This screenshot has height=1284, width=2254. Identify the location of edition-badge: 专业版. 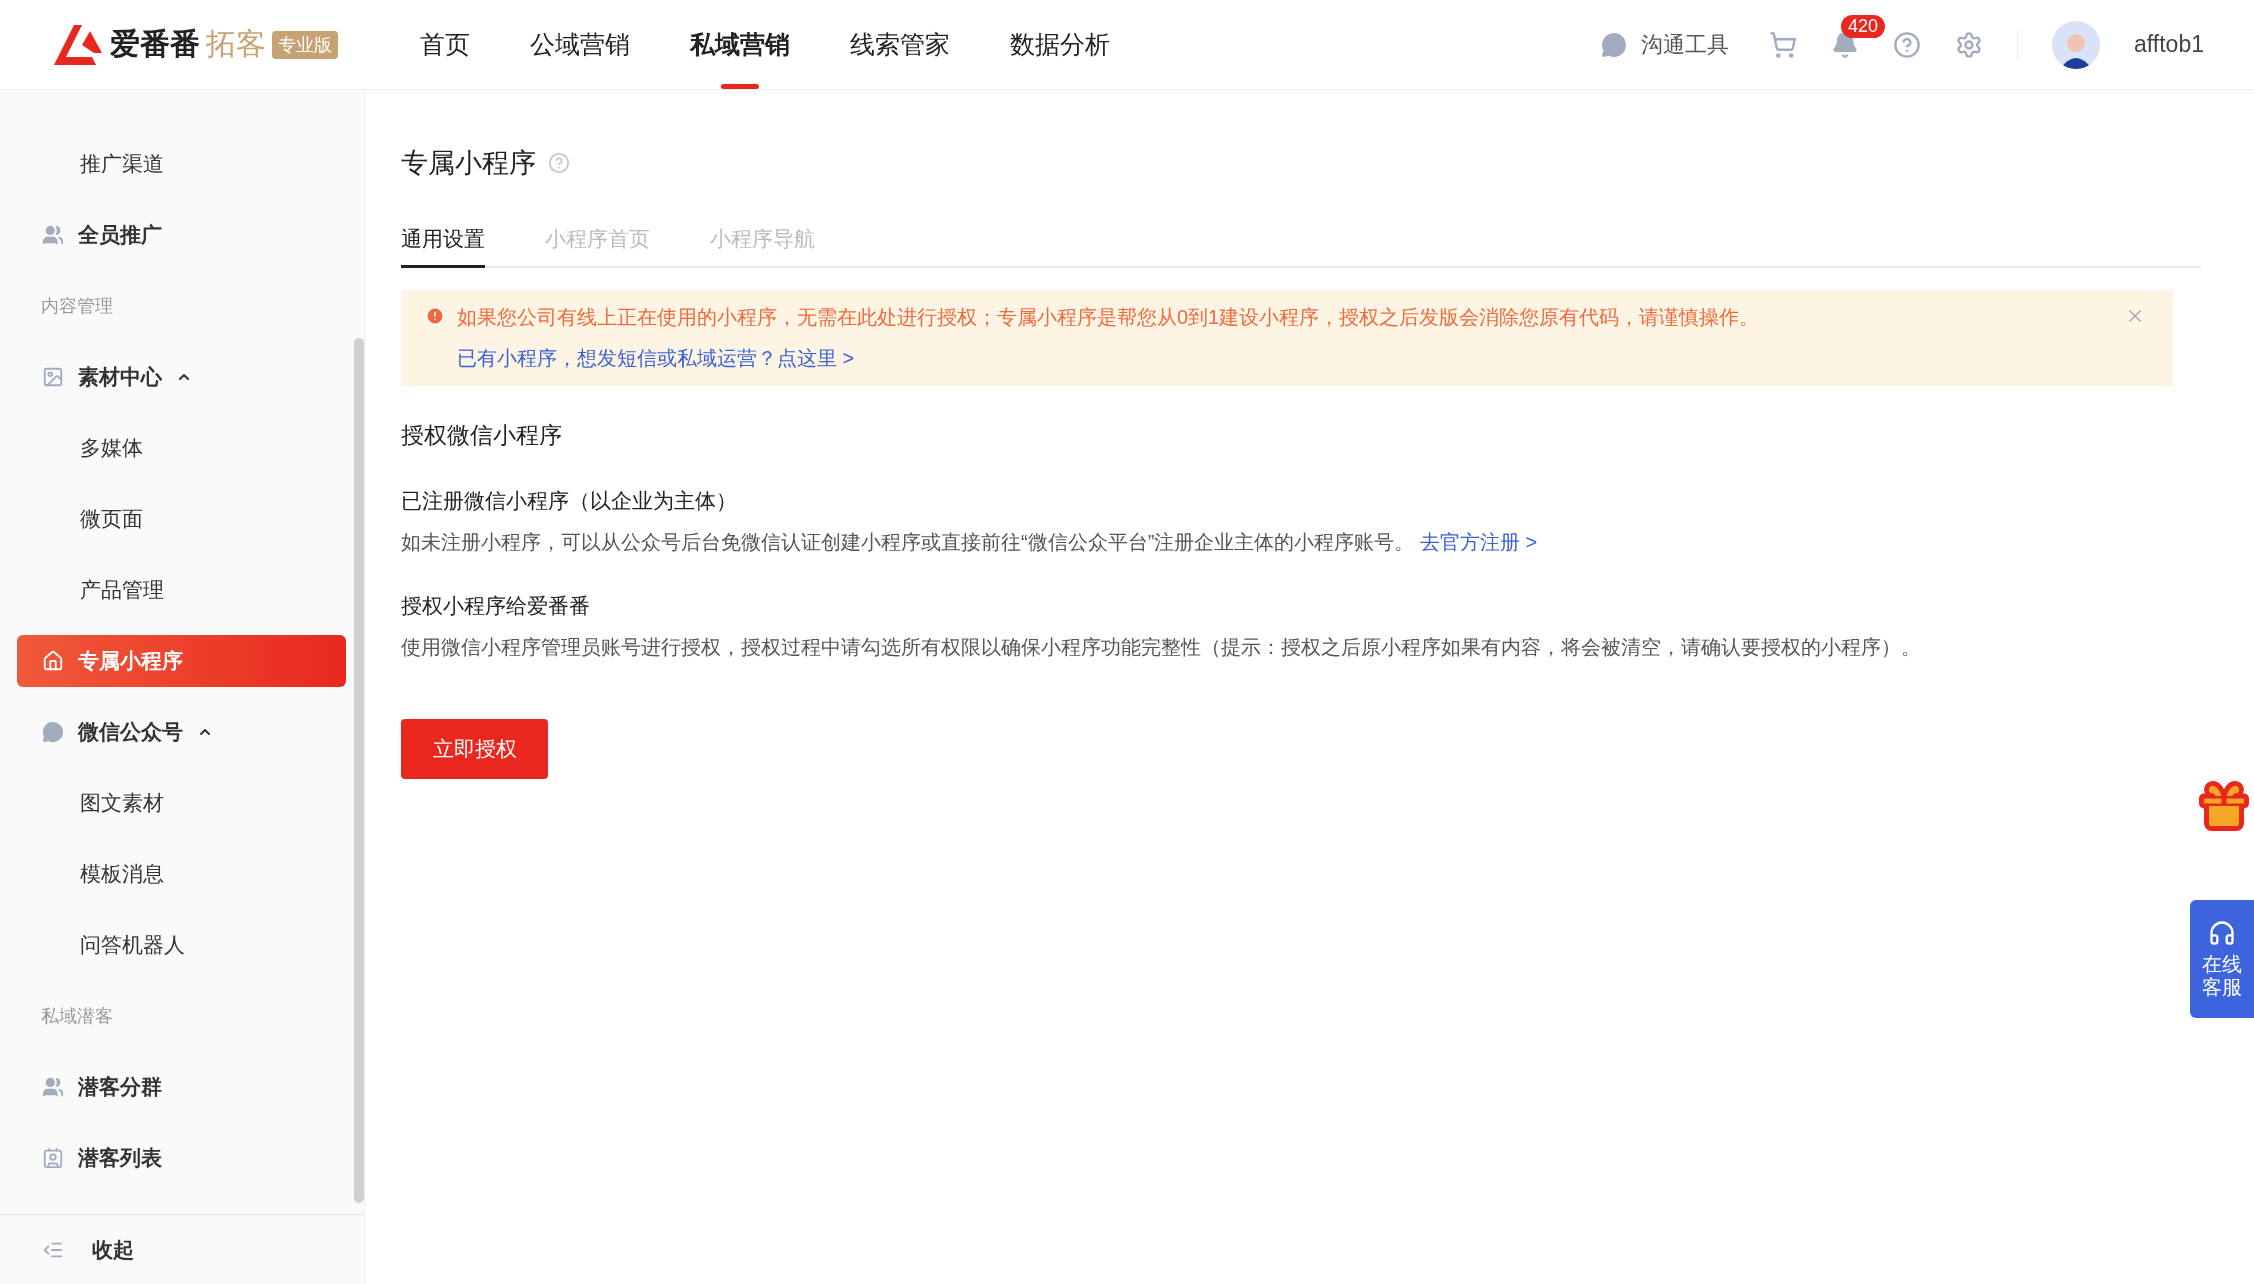
(305, 44).